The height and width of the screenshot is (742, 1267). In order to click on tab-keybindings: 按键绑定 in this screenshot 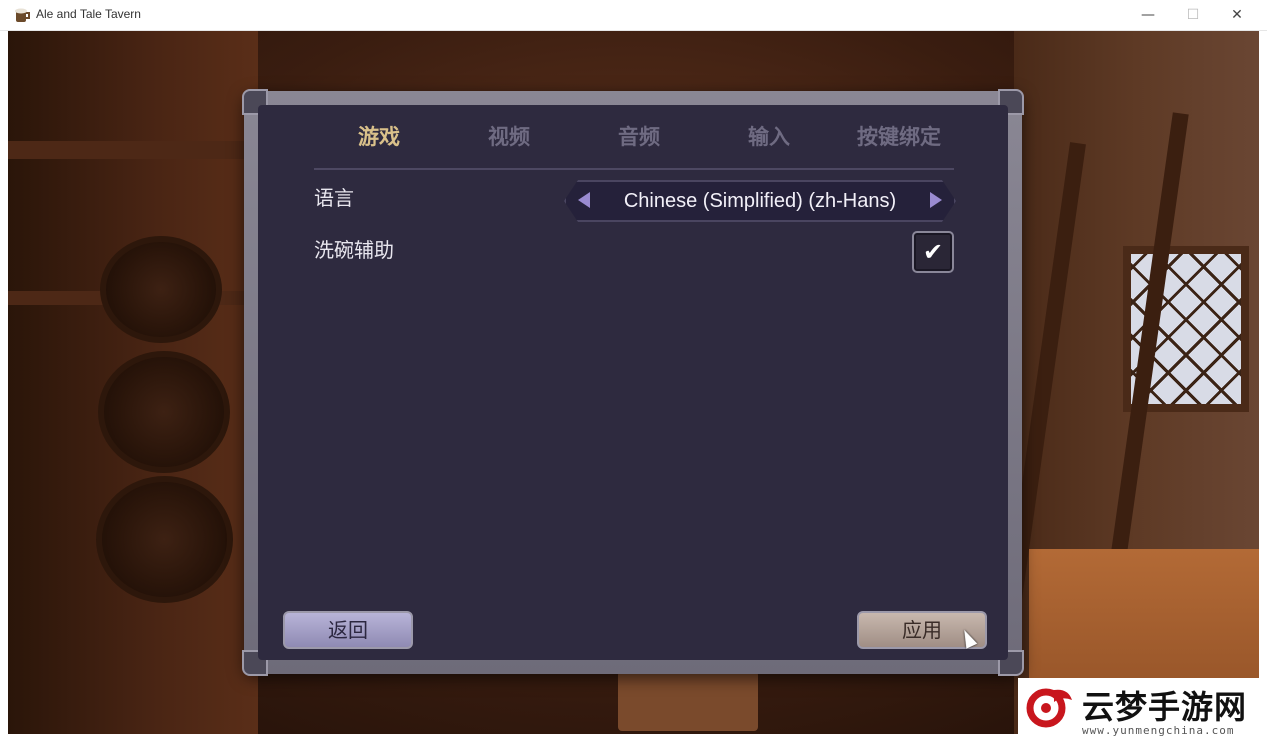, I will do `click(899, 137)`.